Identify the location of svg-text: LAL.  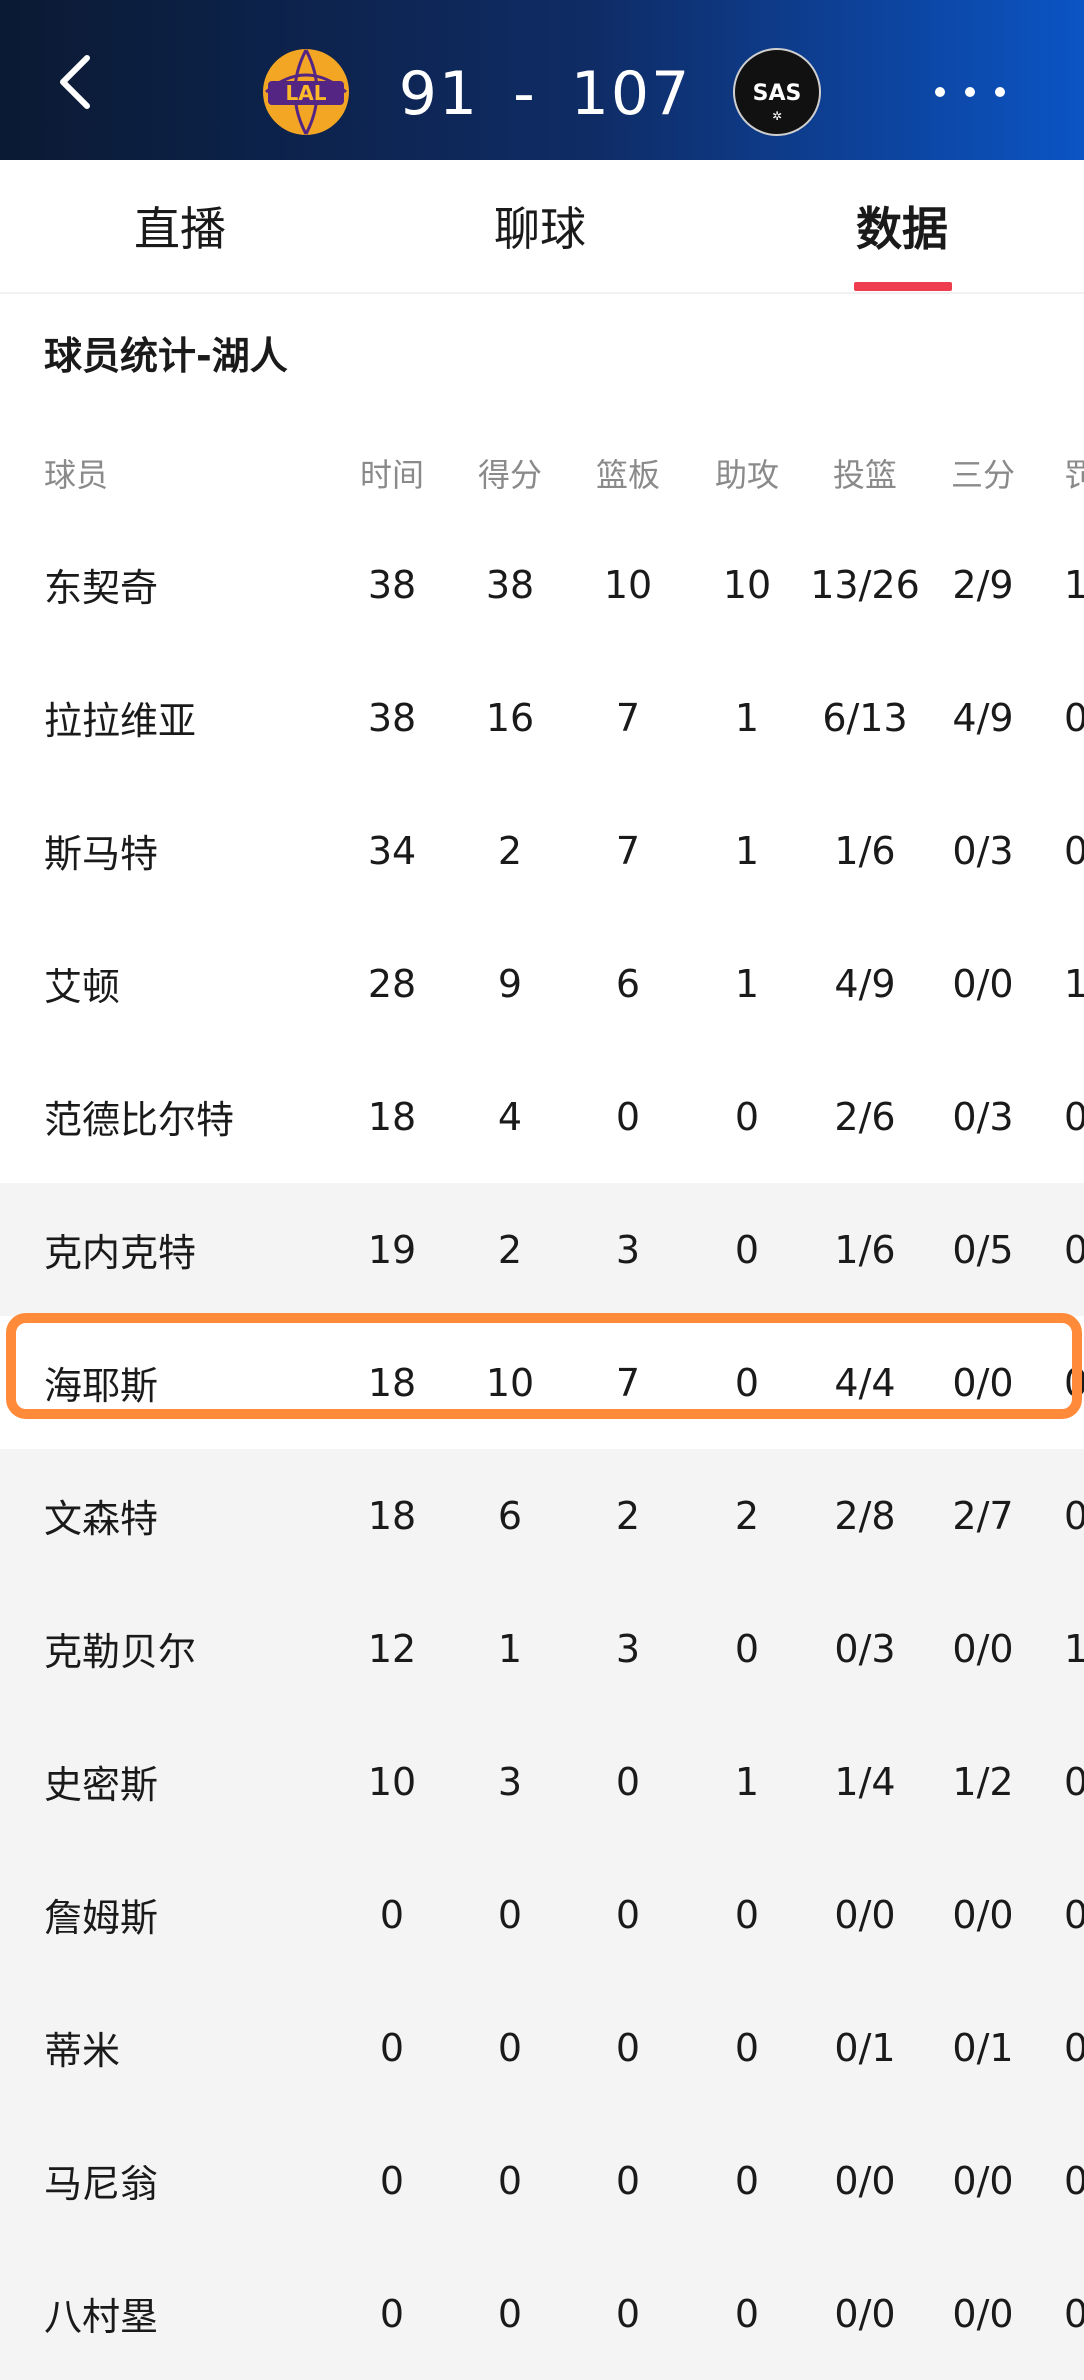
(306, 93).